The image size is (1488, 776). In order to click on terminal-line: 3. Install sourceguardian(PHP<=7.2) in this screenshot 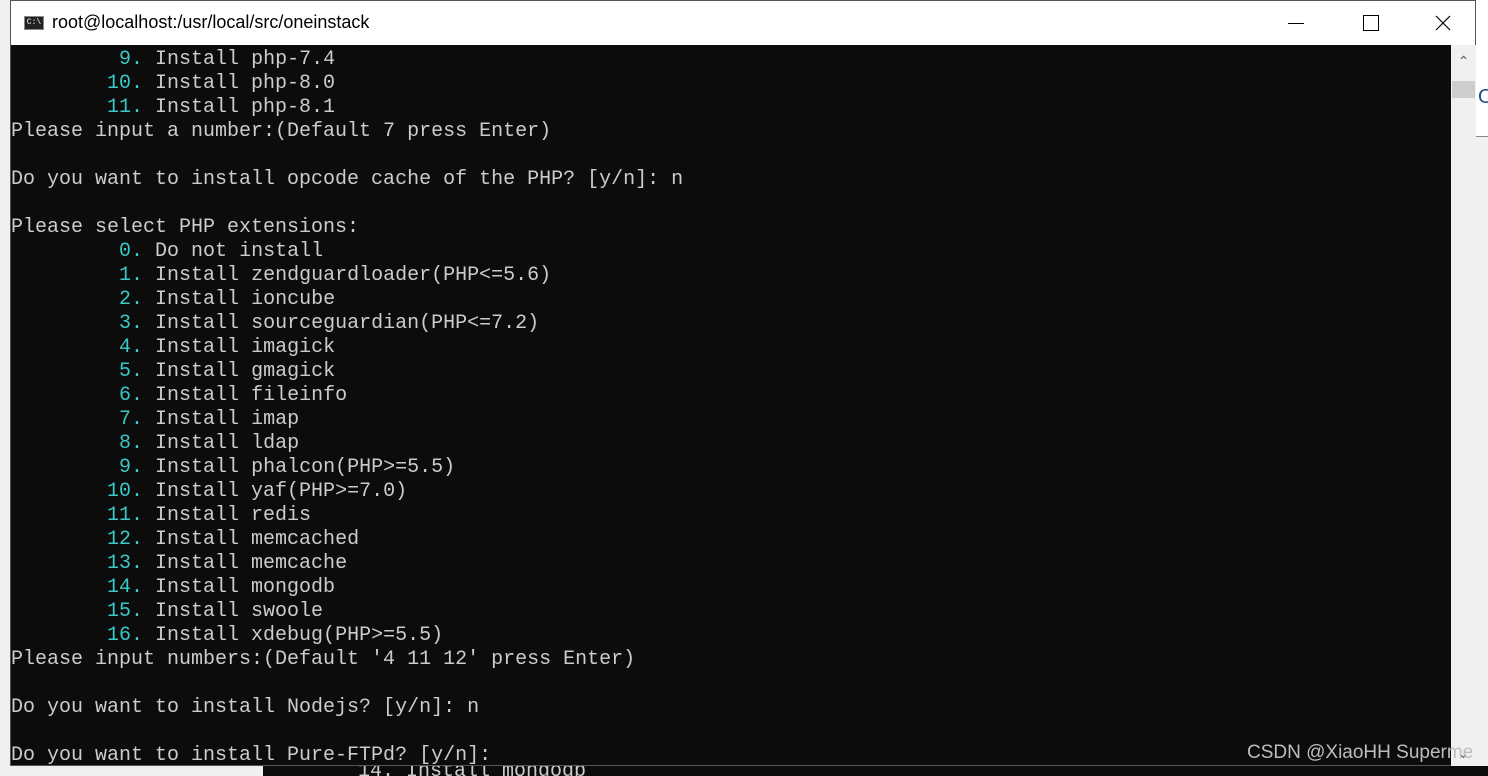, I will do `click(731, 324)`.